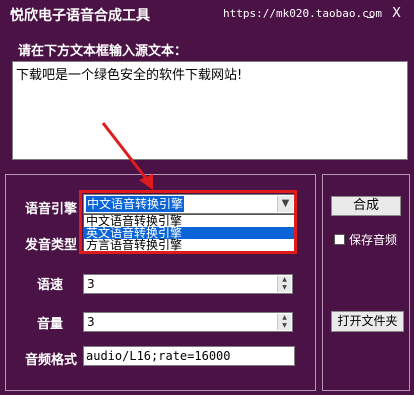 Image resolution: width=414 pixels, height=395 pixels. I want to click on engine-label: 语音引擎, so click(51, 209).